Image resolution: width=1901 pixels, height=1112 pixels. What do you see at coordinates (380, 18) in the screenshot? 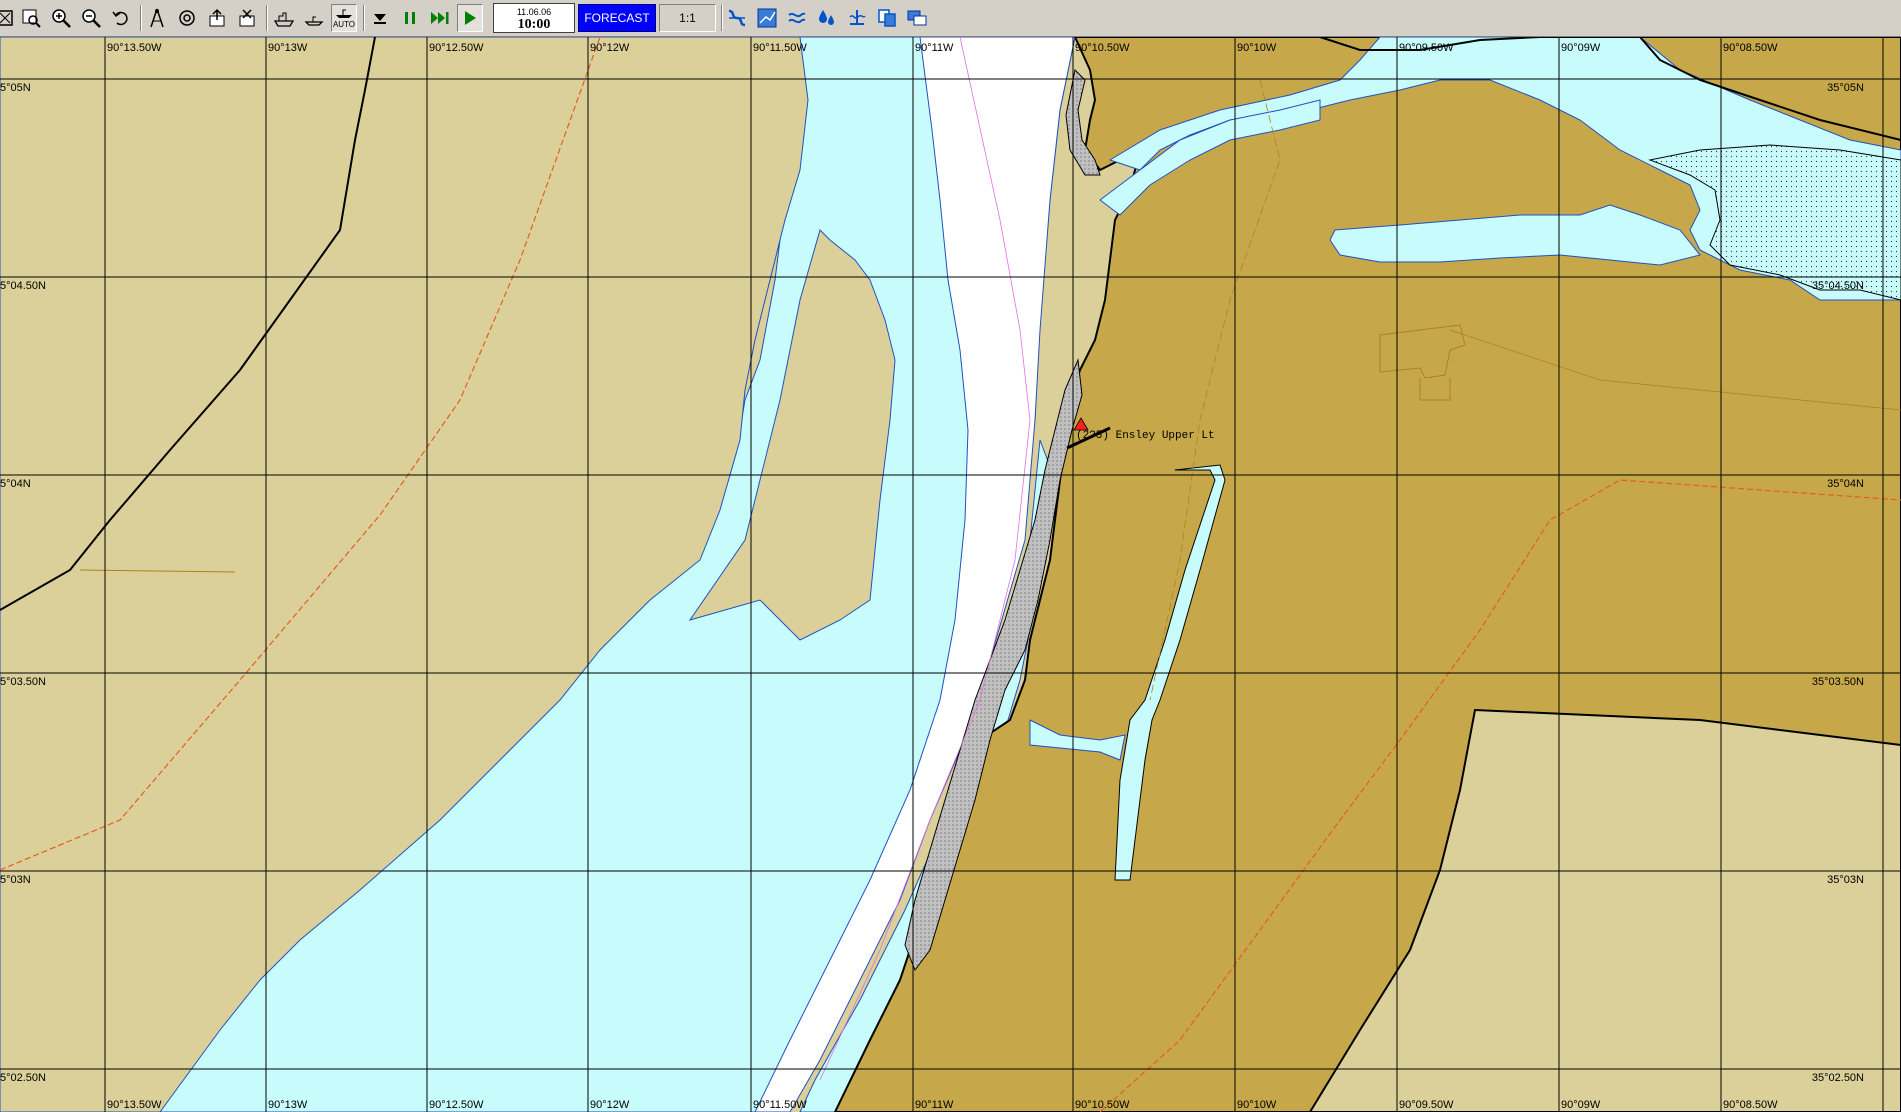
I see `stop-icon` at bounding box center [380, 18].